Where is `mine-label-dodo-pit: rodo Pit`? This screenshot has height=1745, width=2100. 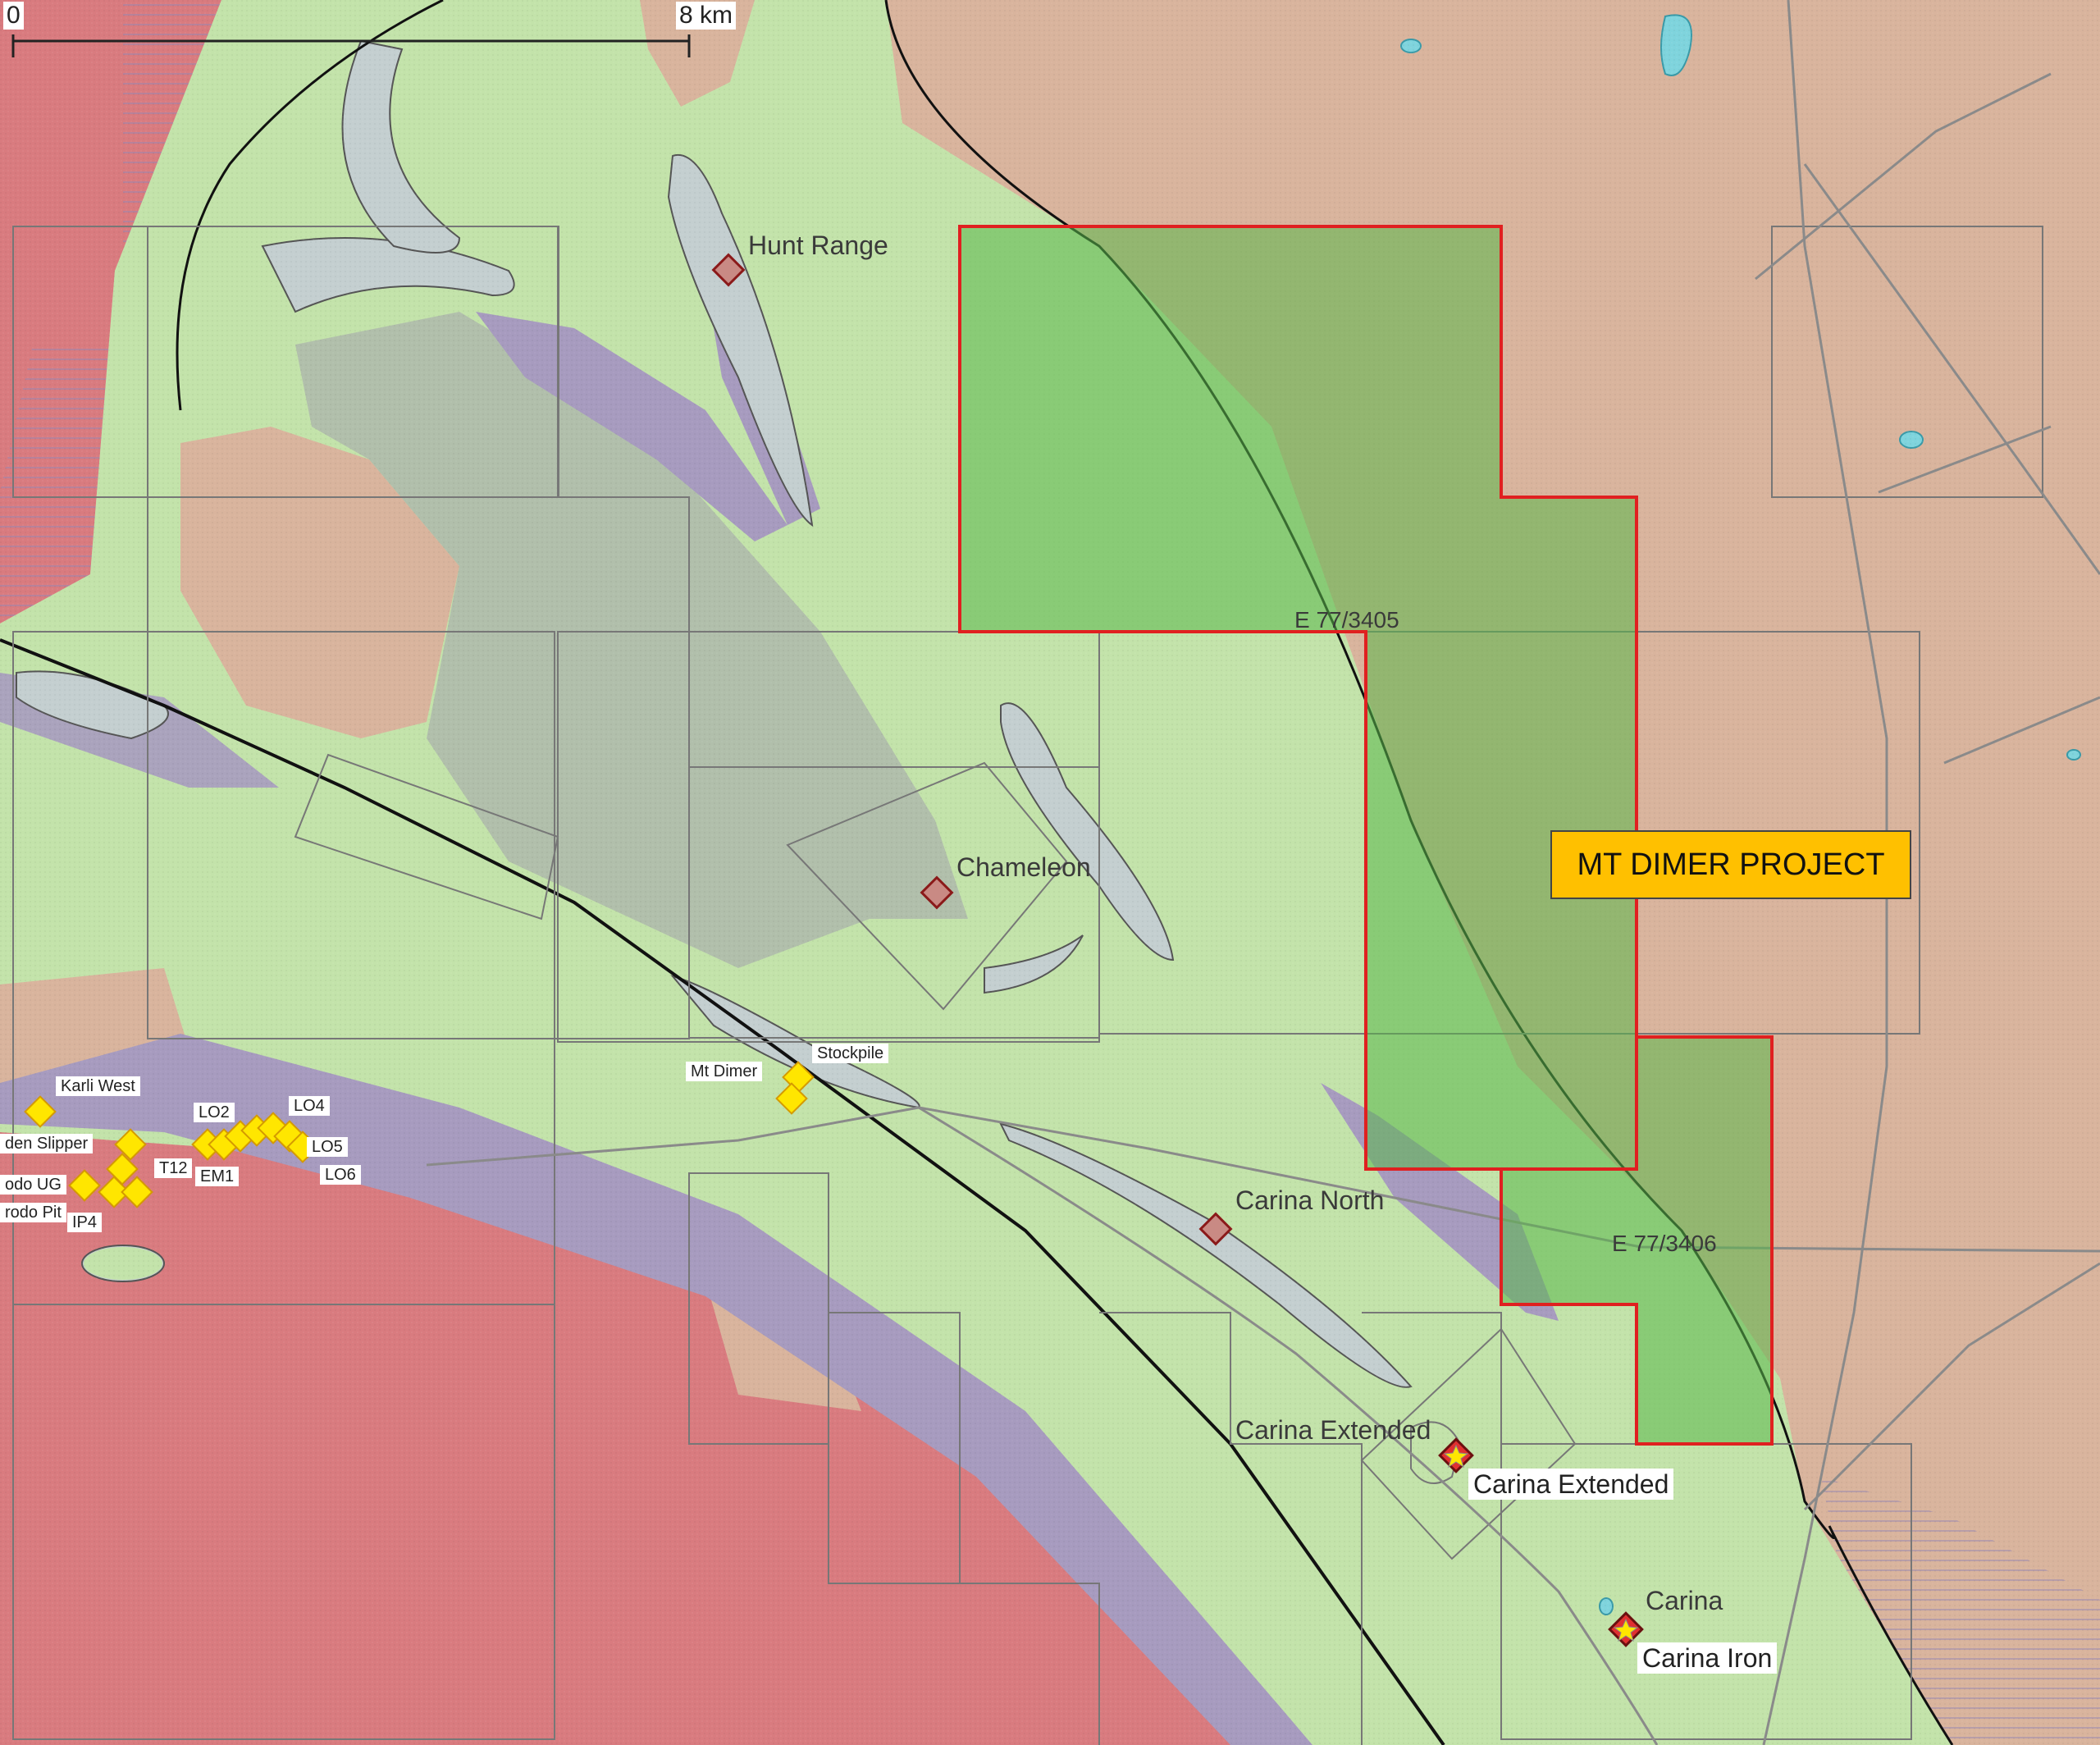 mine-label-dodo-pit: rodo Pit is located at coordinates (33, 1212).